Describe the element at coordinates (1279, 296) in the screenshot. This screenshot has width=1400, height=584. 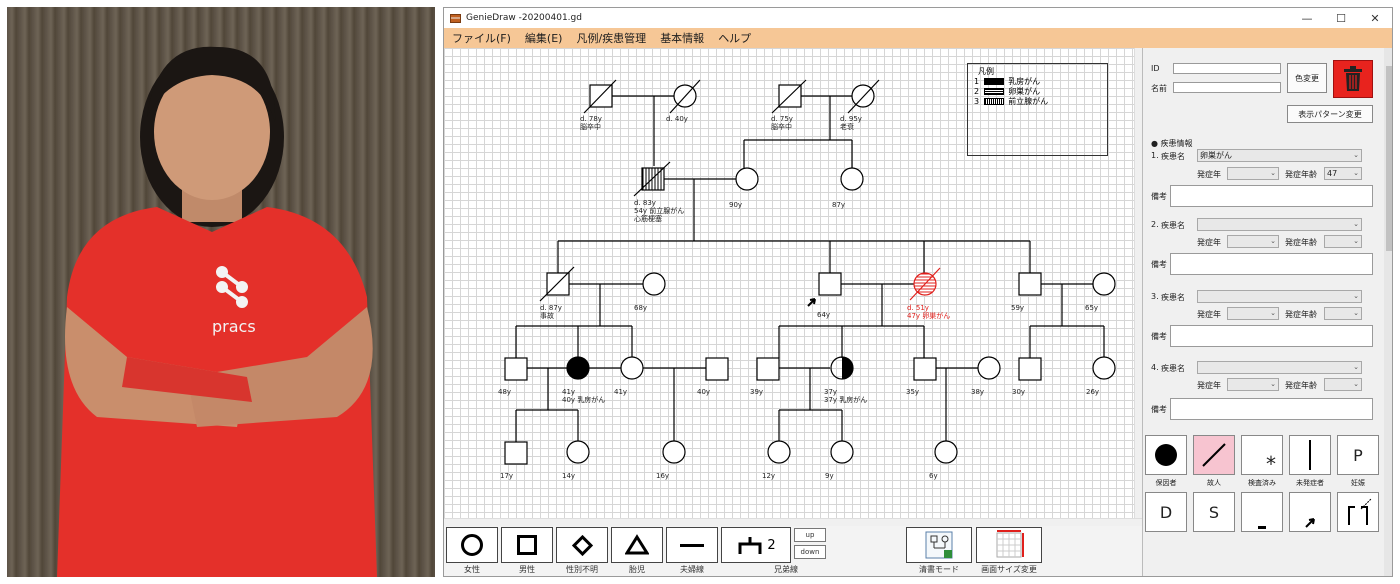
I see `disease-3-name-select: ⌄` at that location.